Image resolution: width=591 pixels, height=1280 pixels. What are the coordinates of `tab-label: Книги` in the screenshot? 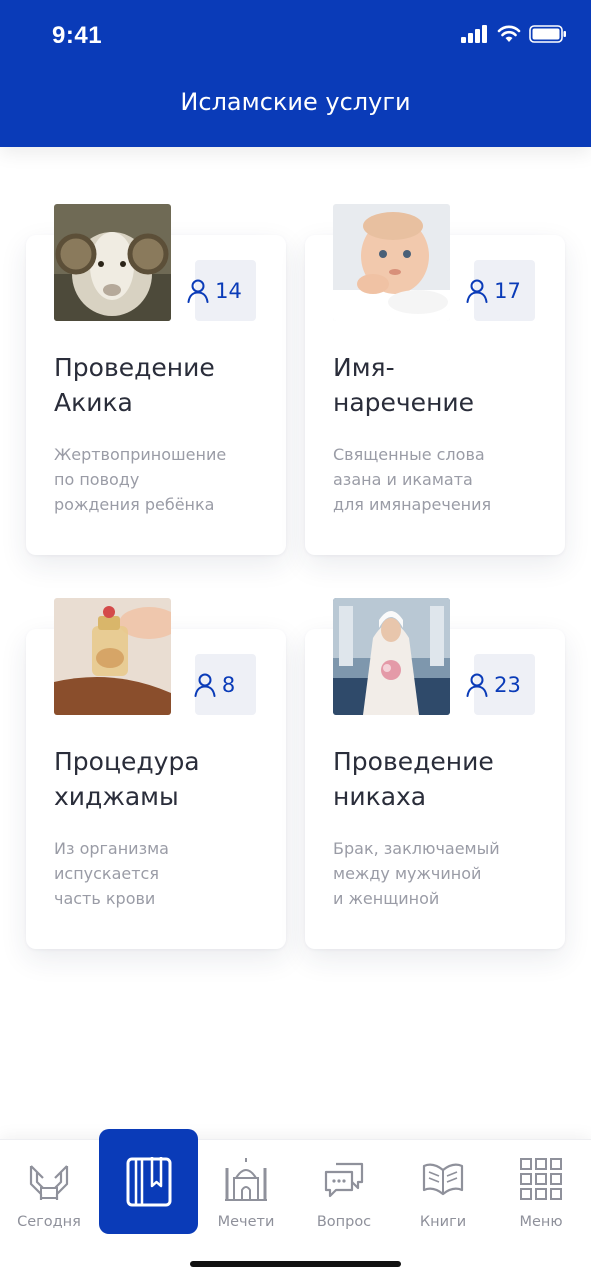 It's located at (443, 1222).